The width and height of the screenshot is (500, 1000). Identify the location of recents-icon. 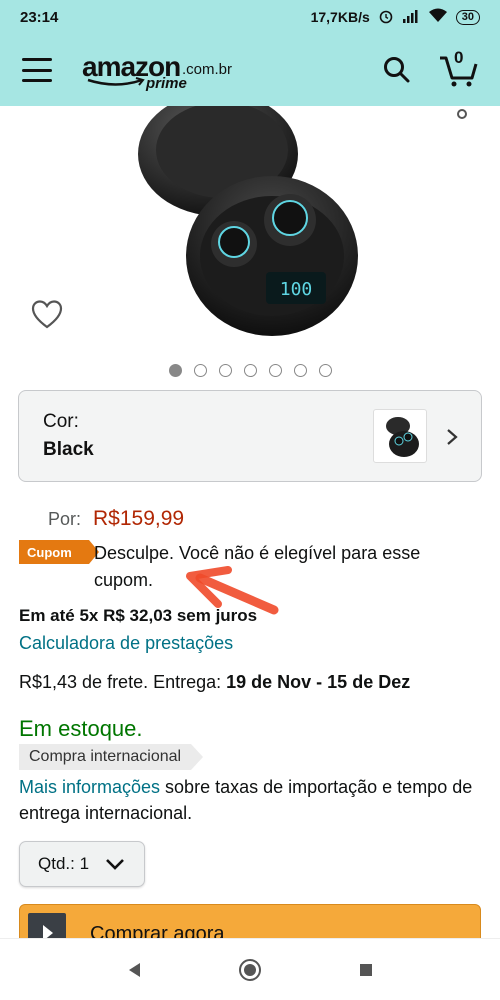
(366, 969).